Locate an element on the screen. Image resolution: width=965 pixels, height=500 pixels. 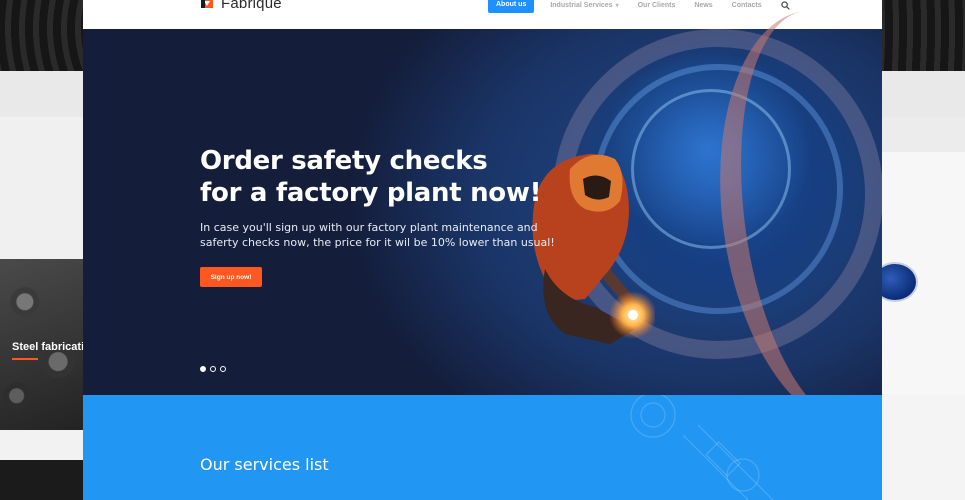
hero-title-line: for a factory plant now! is located at coordinates (371, 193).